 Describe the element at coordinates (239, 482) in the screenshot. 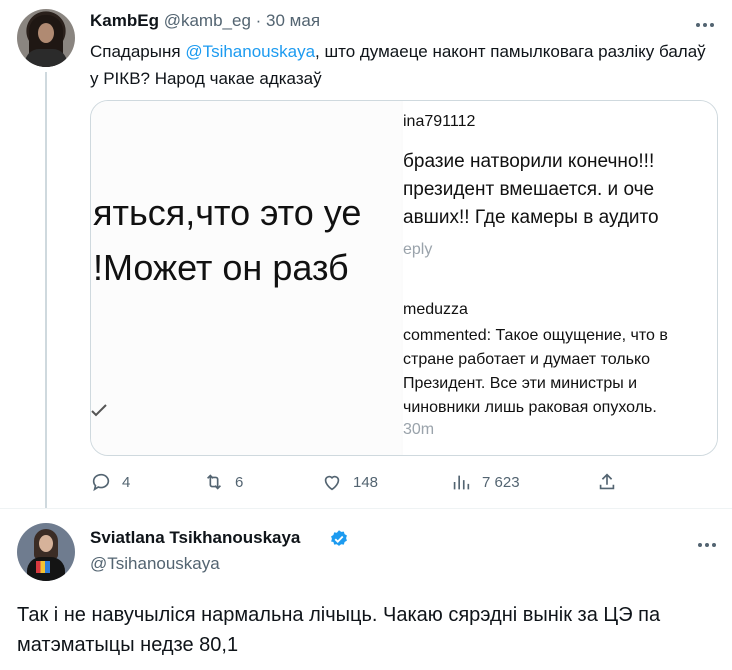

I see `retweet-count: 6` at that location.